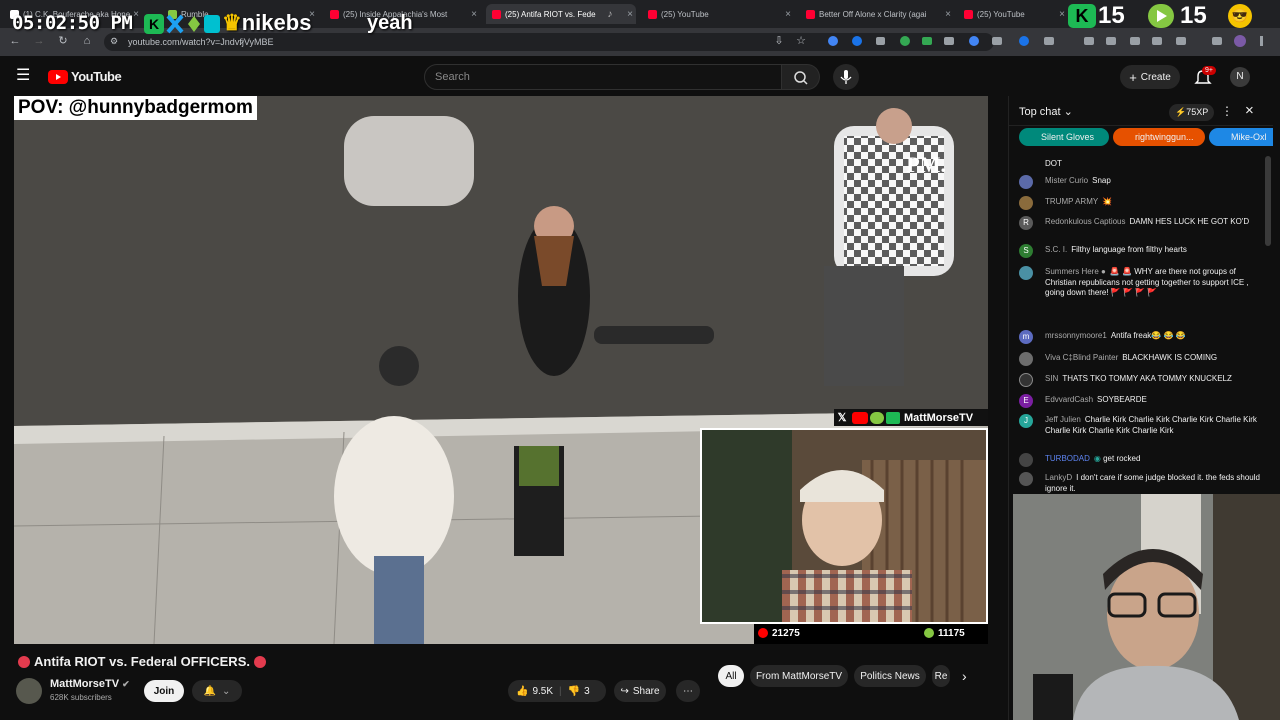 The image size is (1280, 720). I want to click on chat-scrollbar, so click(1268, 201).